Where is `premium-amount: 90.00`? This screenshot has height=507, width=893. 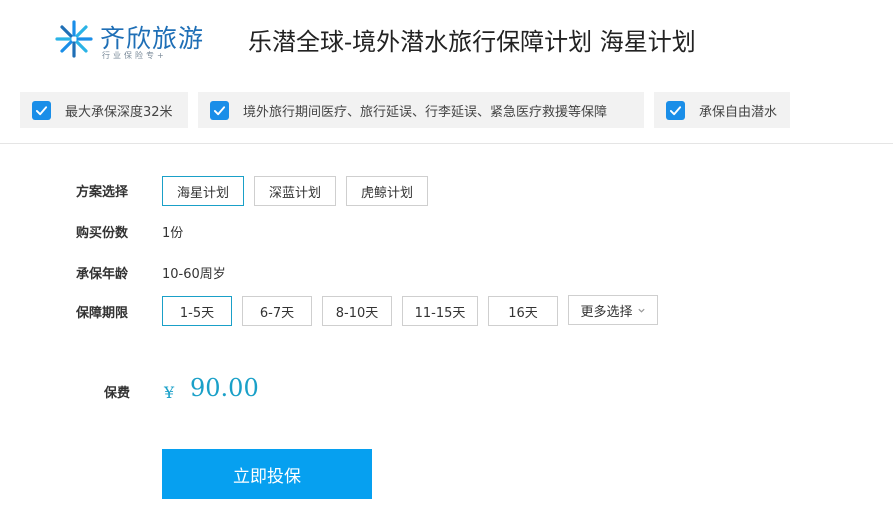 premium-amount: 90.00 is located at coordinates (224, 388).